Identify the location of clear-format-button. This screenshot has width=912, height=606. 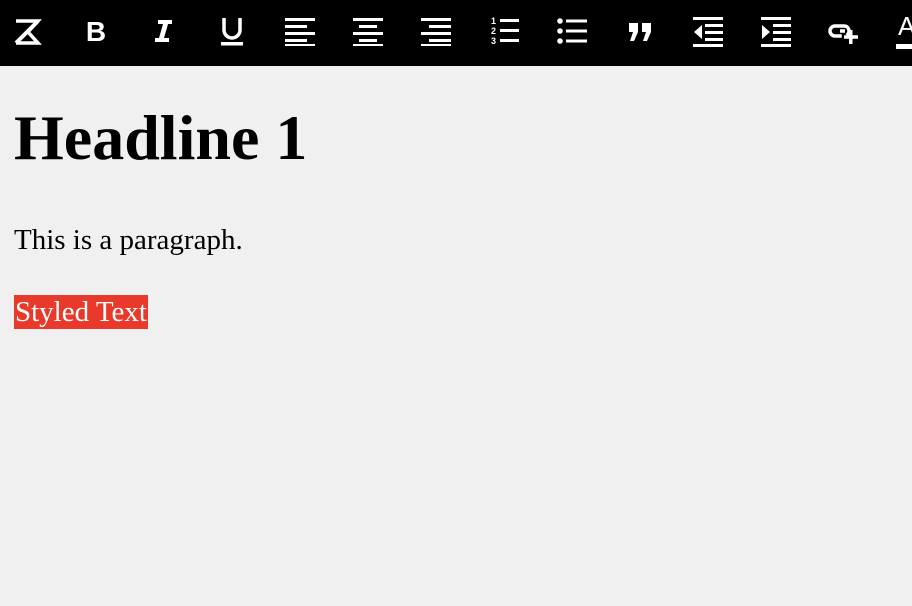
(27, 31).